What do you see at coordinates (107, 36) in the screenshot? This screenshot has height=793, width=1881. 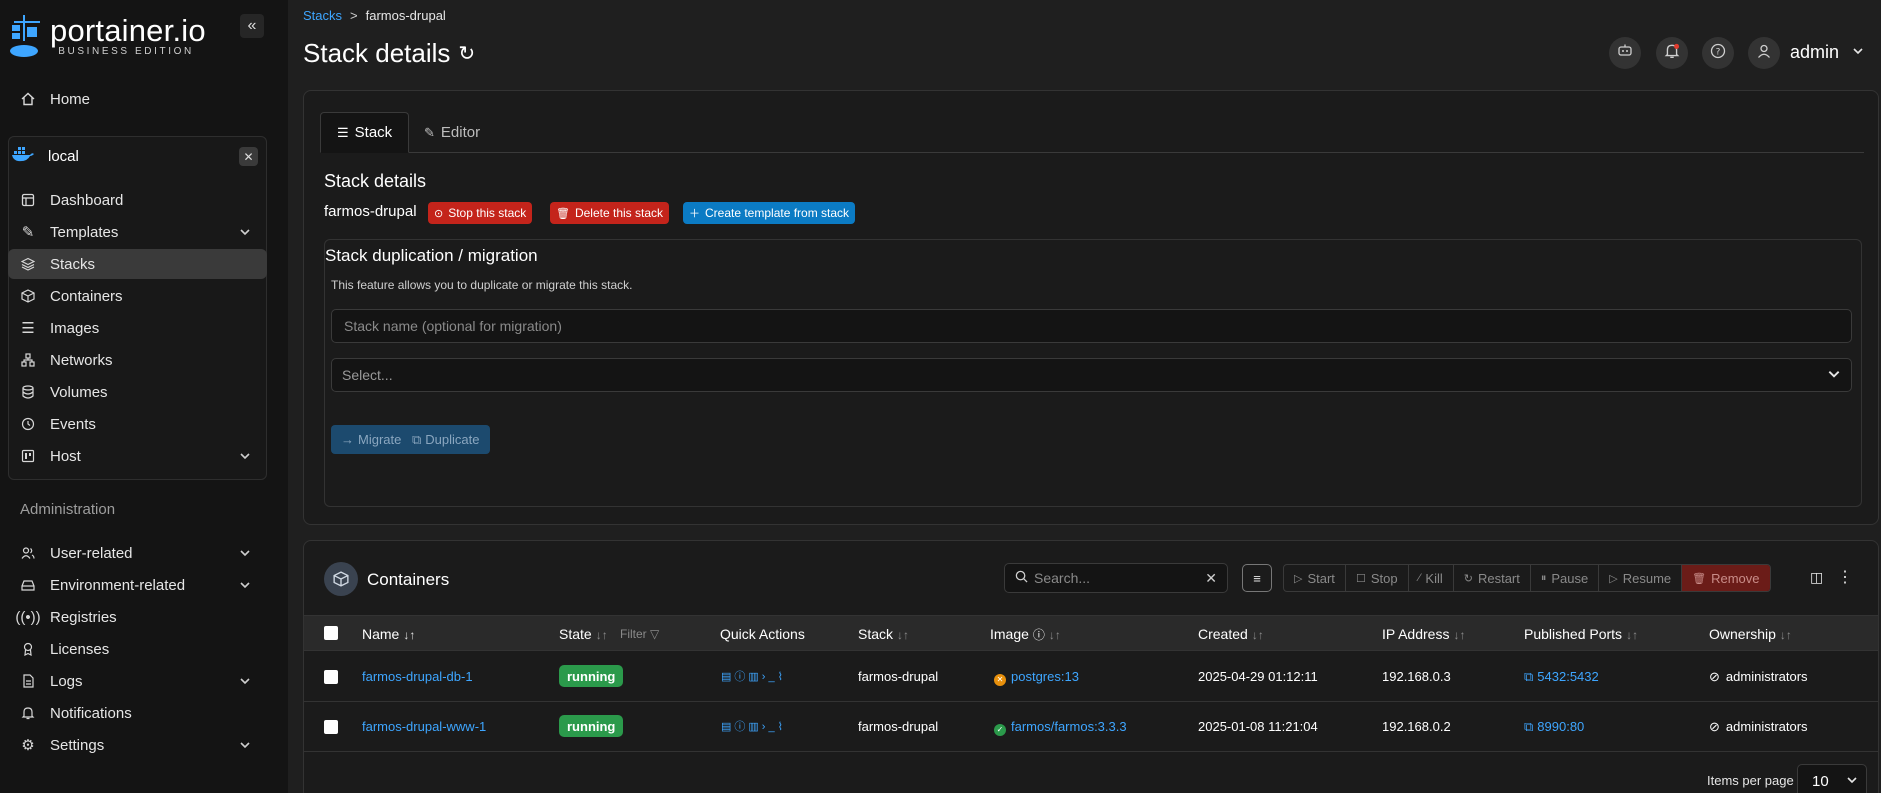 I see `portainer-logo: portainer.io BUSINESS EDITION` at bounding box center [107, 36].